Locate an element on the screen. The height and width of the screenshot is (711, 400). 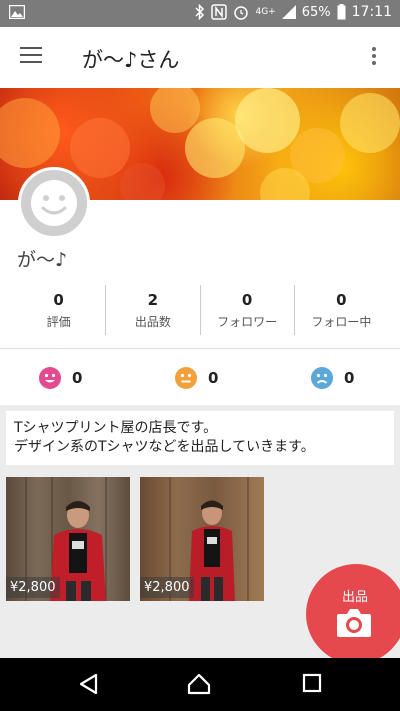
nfc-icon is located at coordinates (219, 12).